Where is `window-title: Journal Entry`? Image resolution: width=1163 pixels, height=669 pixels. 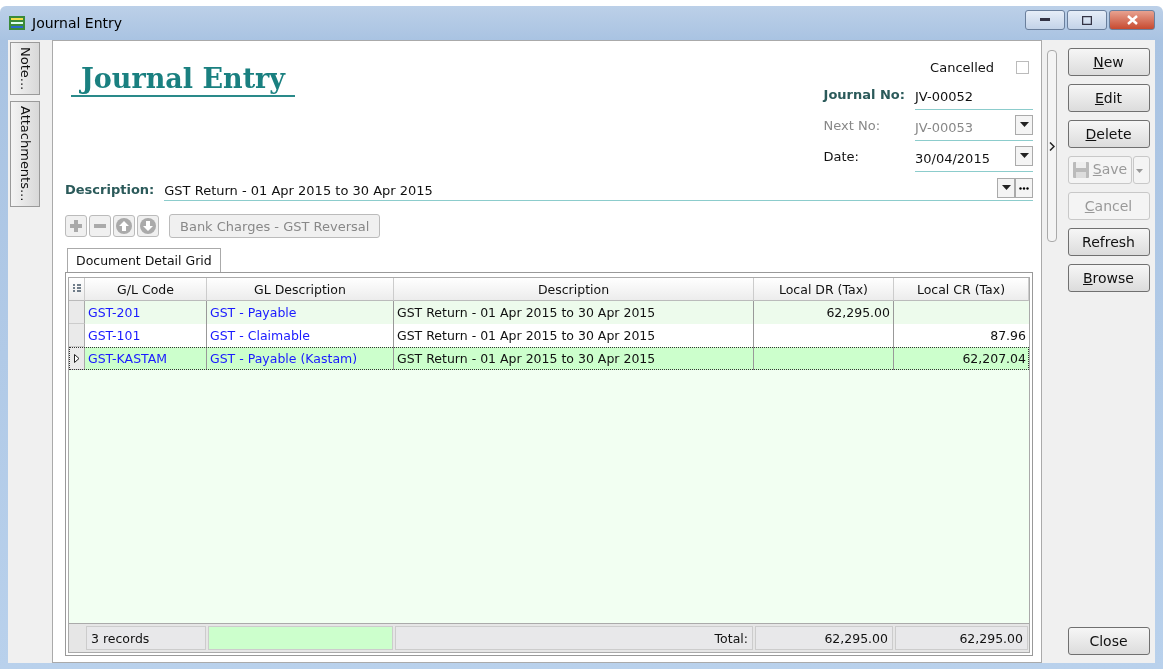
window-title: Journal Entry is located at coordinates (77, 23).